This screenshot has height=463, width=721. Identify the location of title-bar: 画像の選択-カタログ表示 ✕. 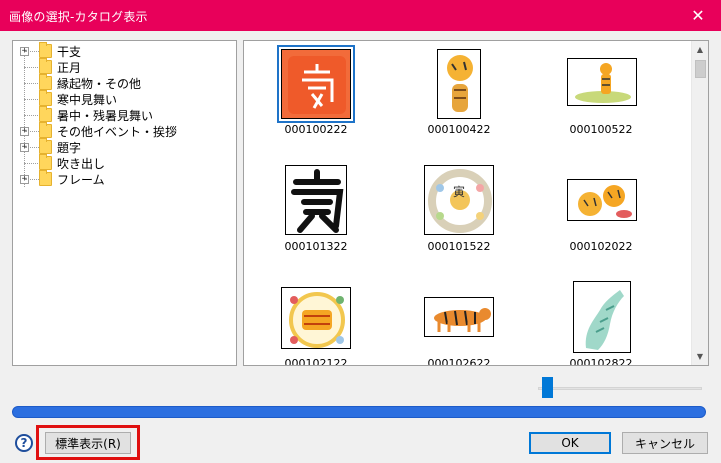
(360, 15).